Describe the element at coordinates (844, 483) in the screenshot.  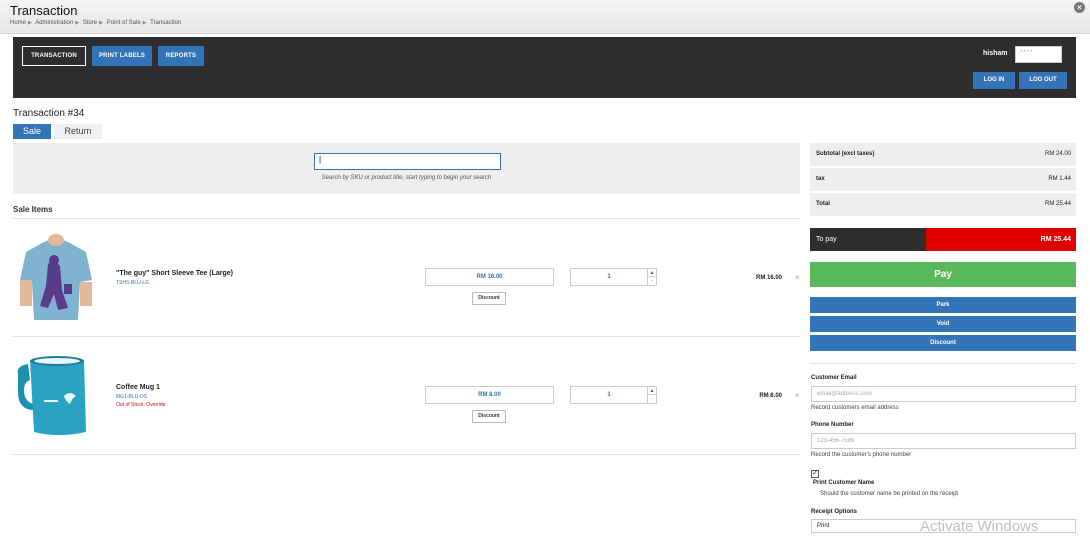
I see `print-customer-name-label: Print Customer Name` at that location.